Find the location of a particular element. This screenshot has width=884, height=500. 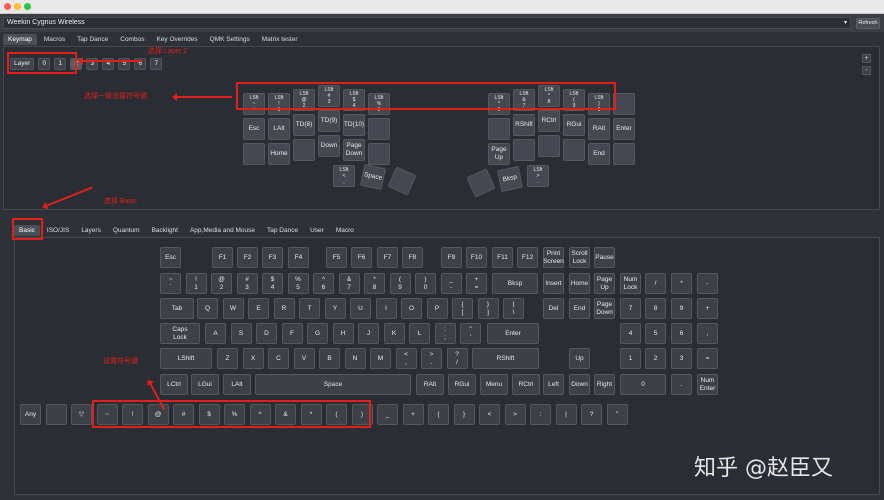

picker-key: | is located at coordinates (566, 414).